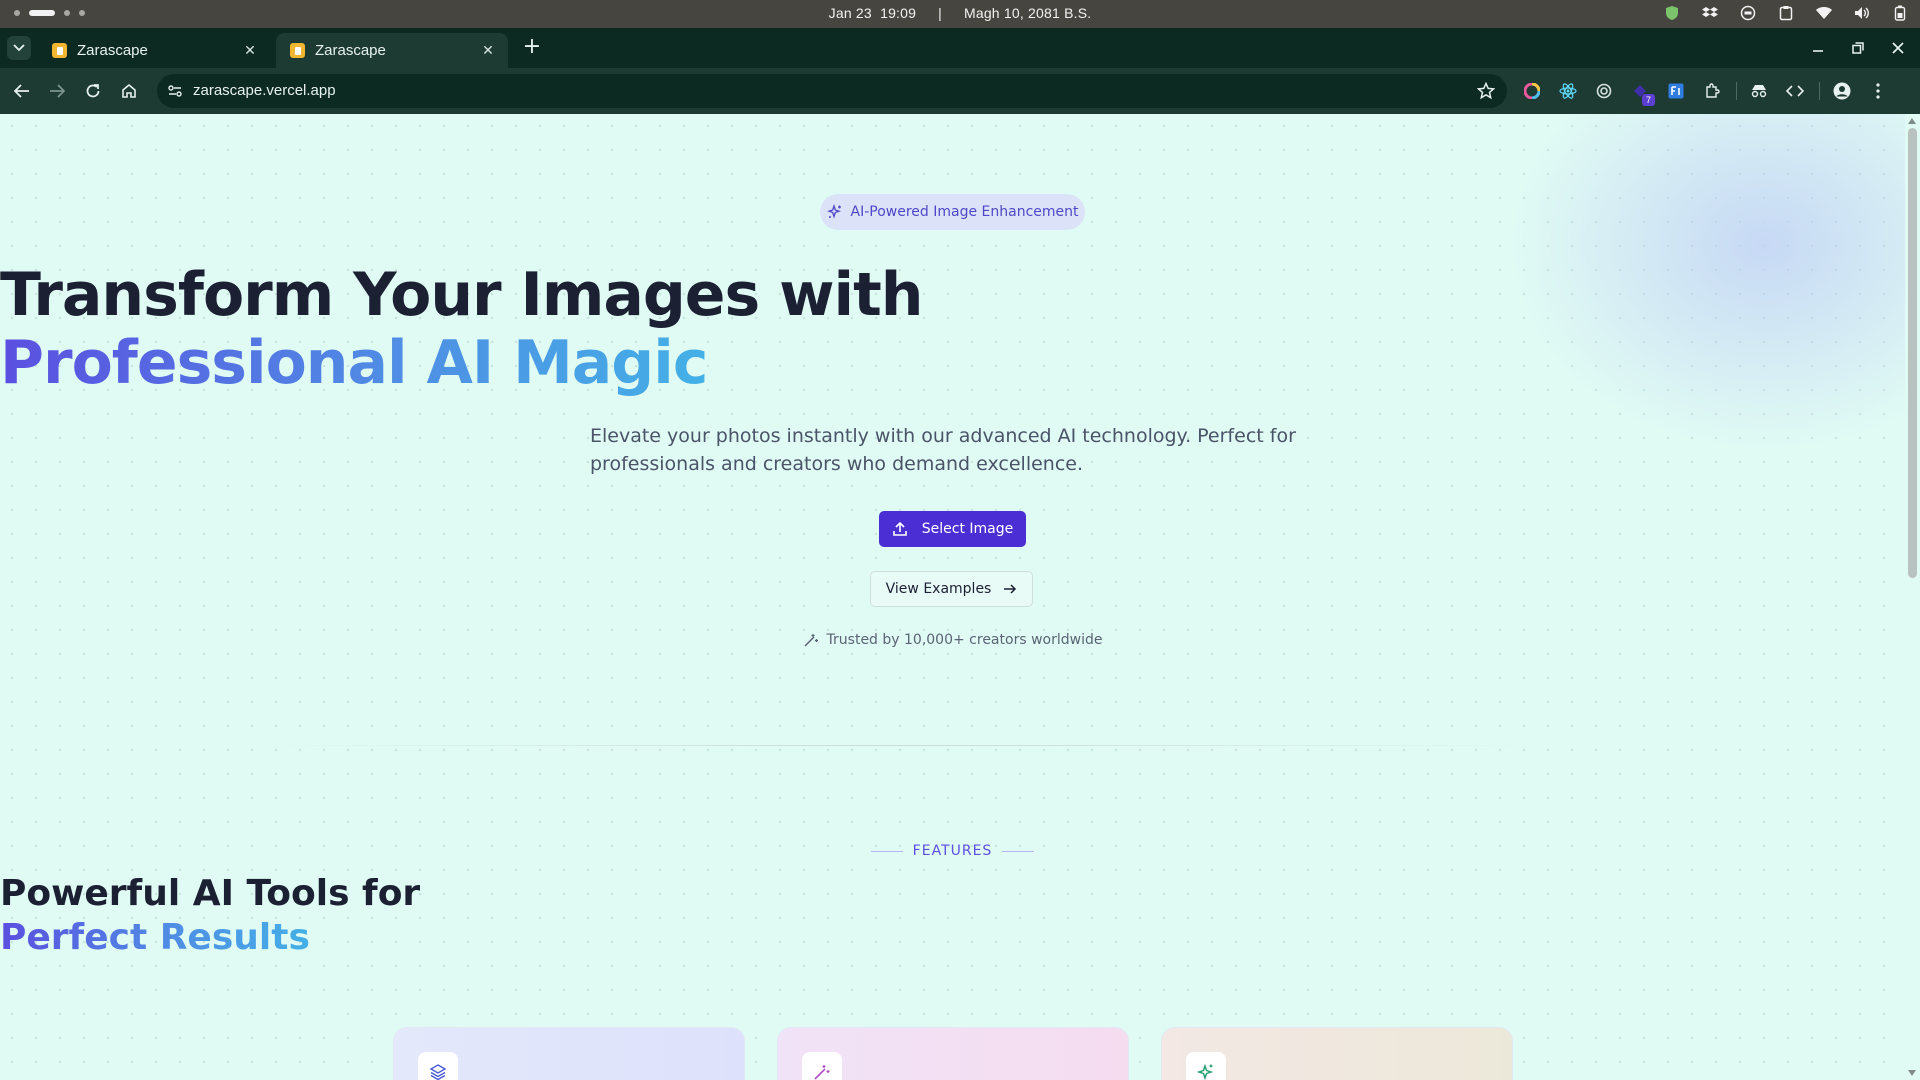  Describe the element at coordinates (964, 640) in the screenshot. I see `trusted-text: Trusted by 10,000+ creators worldwide` at that location.